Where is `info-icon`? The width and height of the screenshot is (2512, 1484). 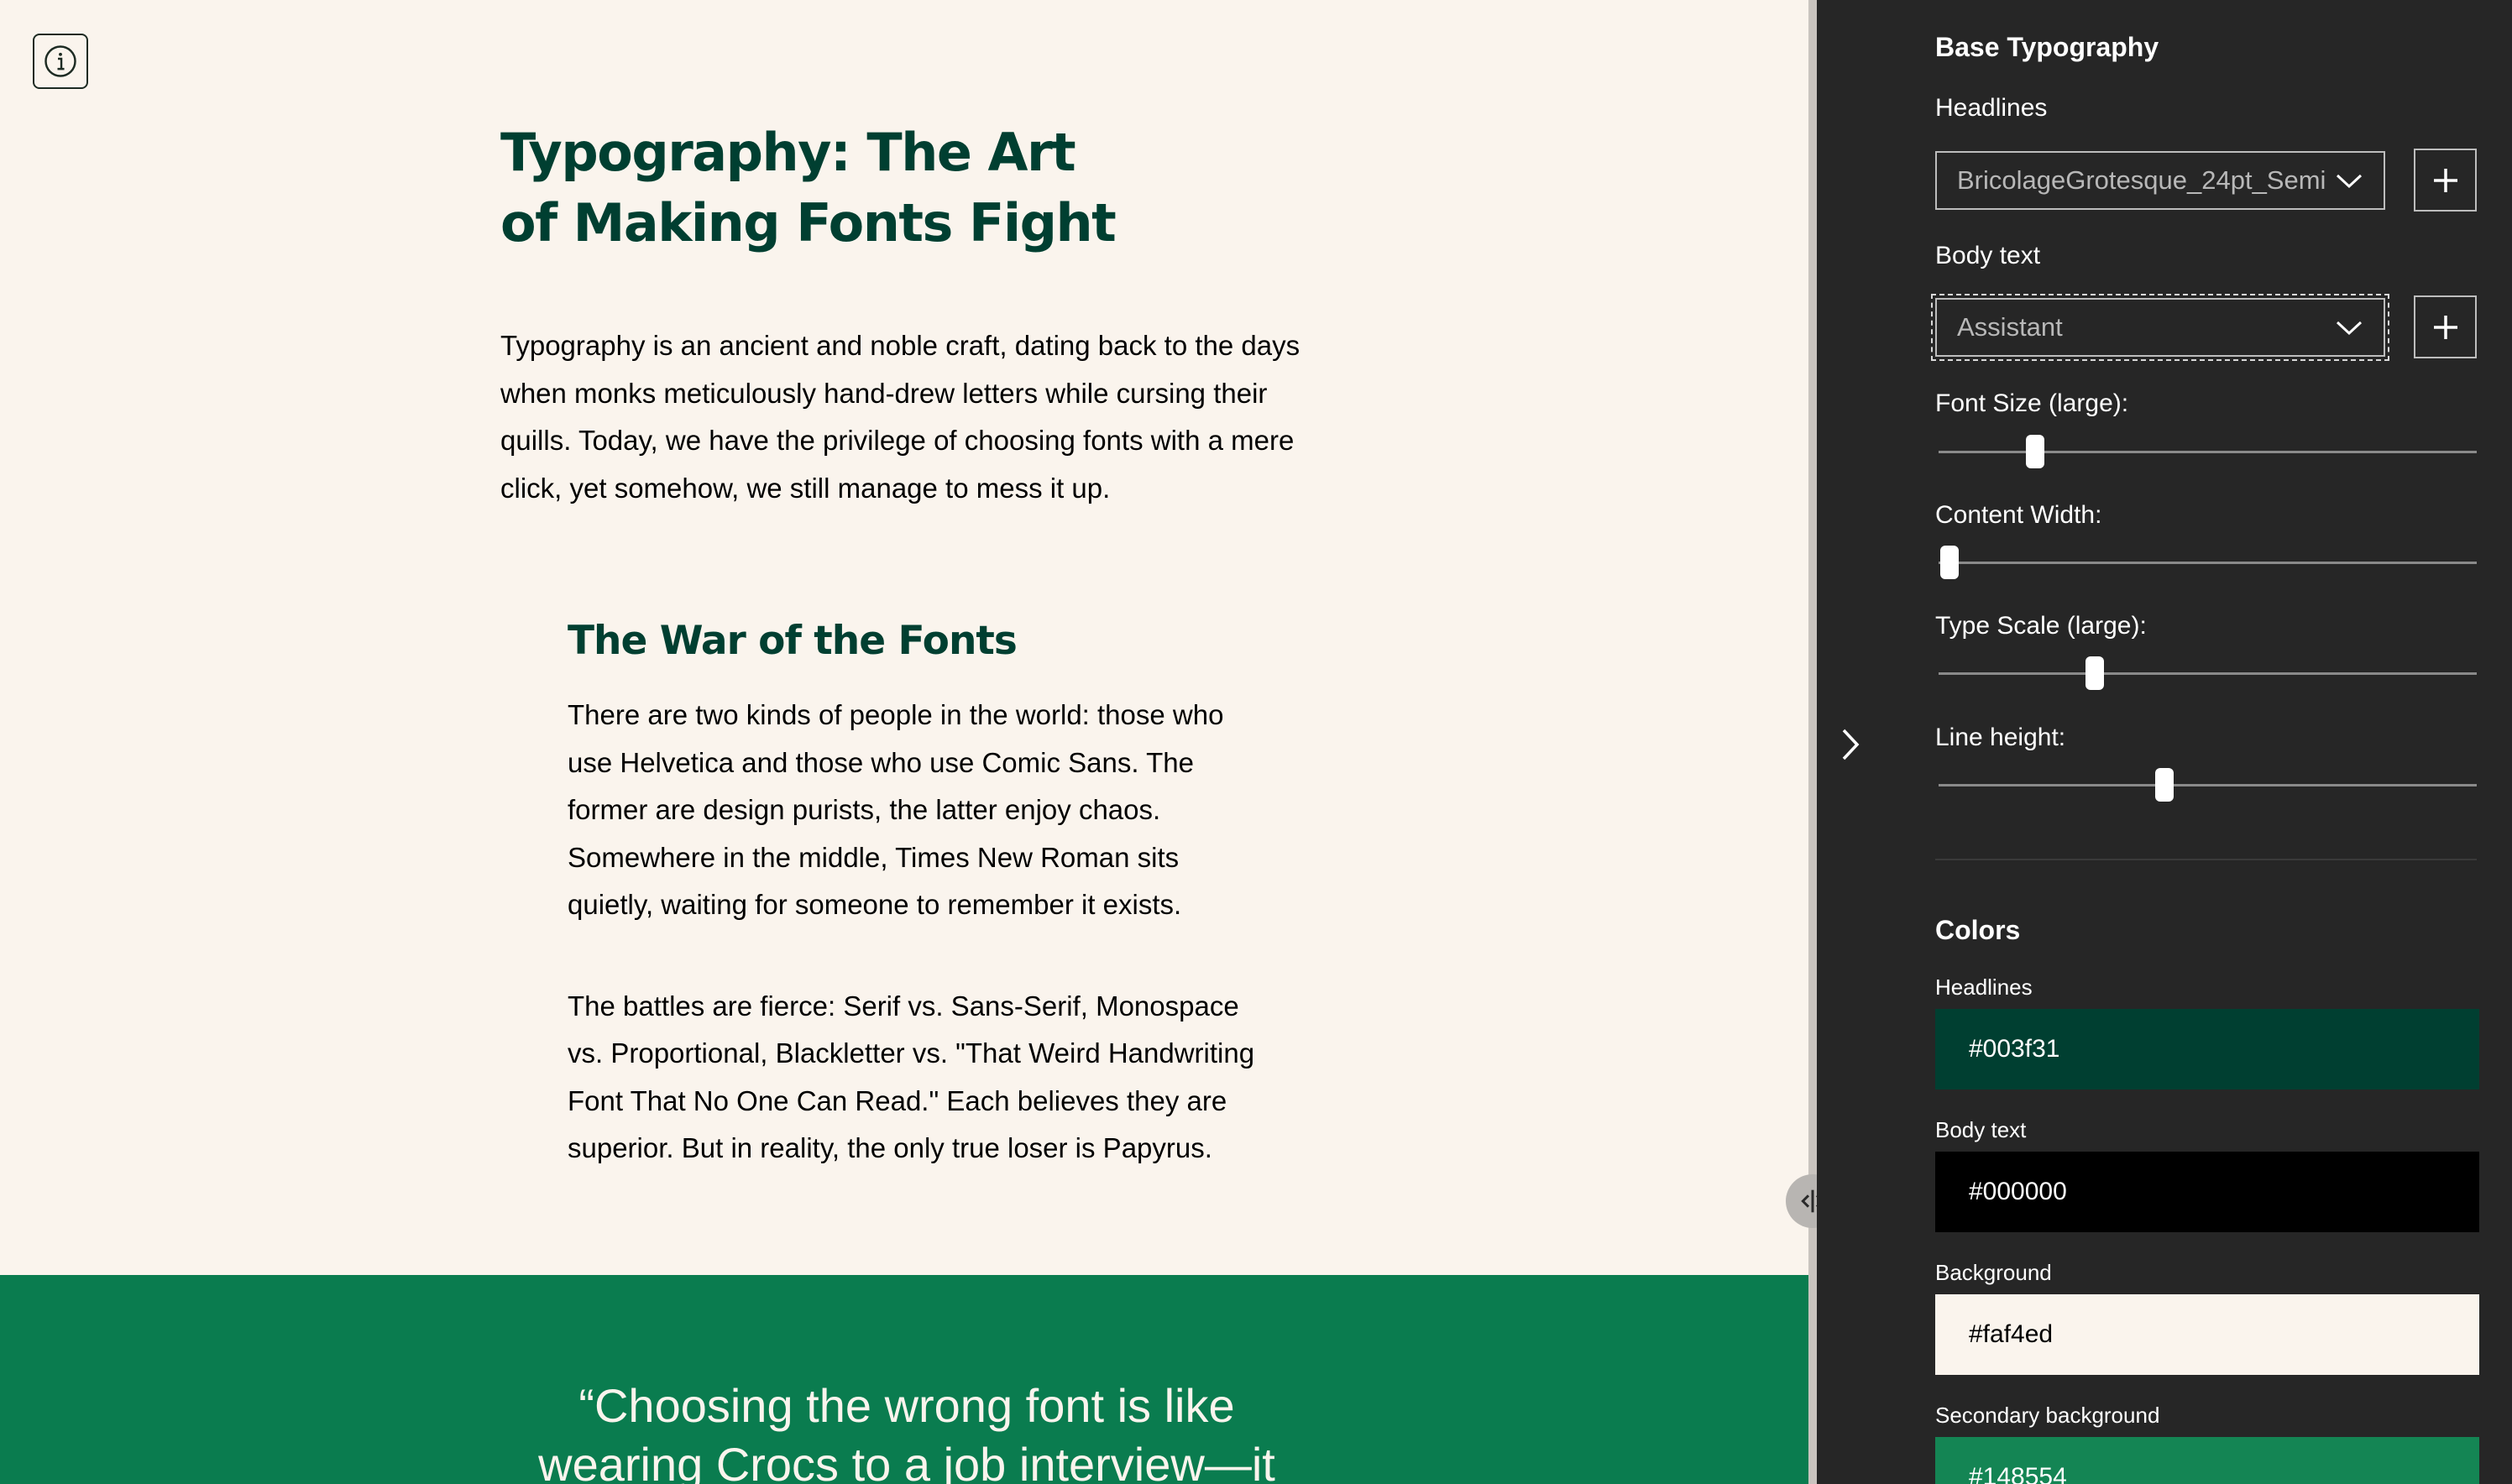
info-icon is located at coordinates (60, 61).